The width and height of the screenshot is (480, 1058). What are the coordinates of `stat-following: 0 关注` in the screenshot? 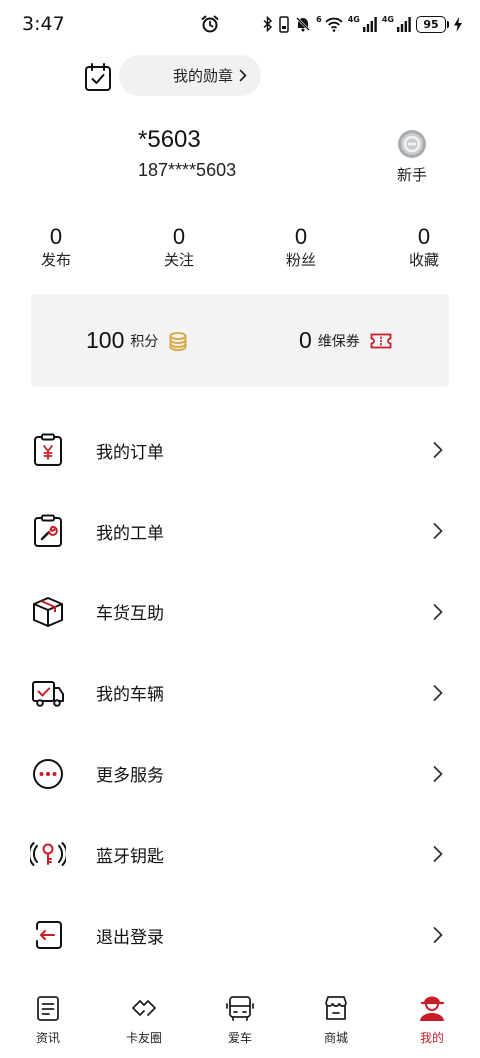 It's located at (179, 247).